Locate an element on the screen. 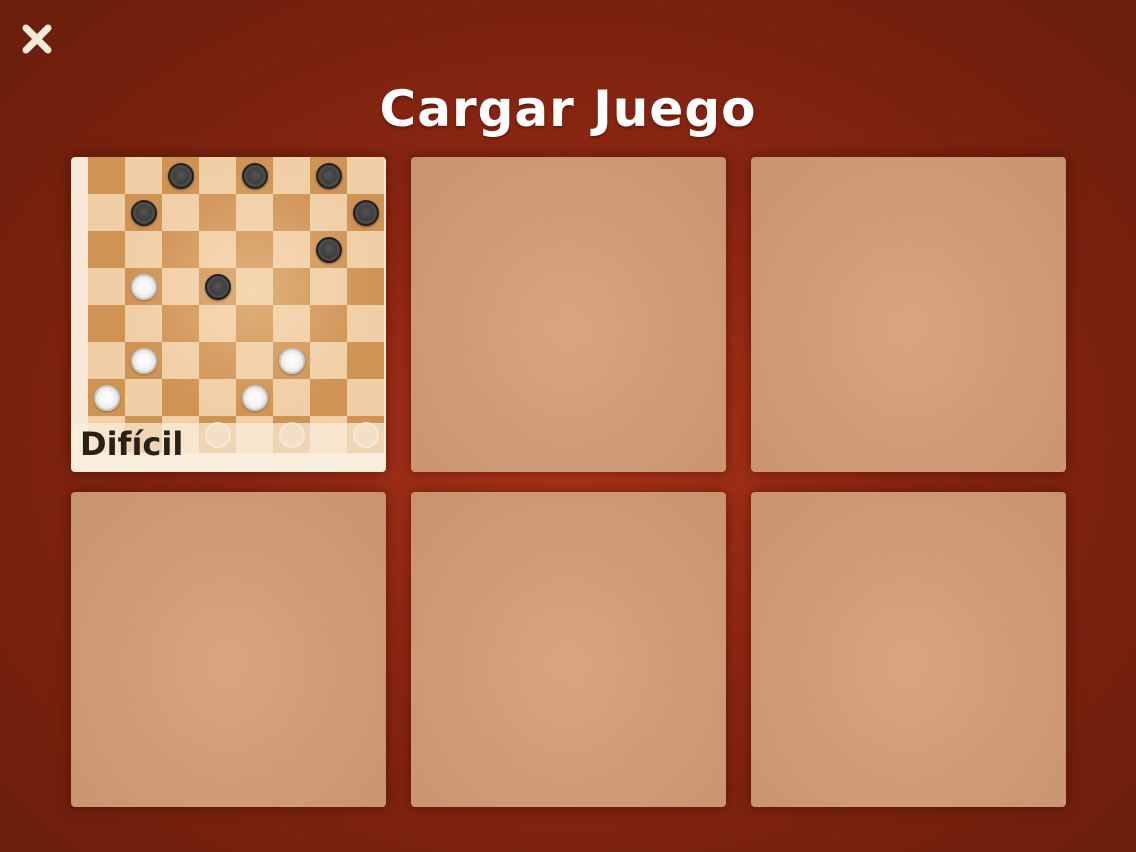 The image size is (1136, 852). close-button is located at coordinates (37, 39).